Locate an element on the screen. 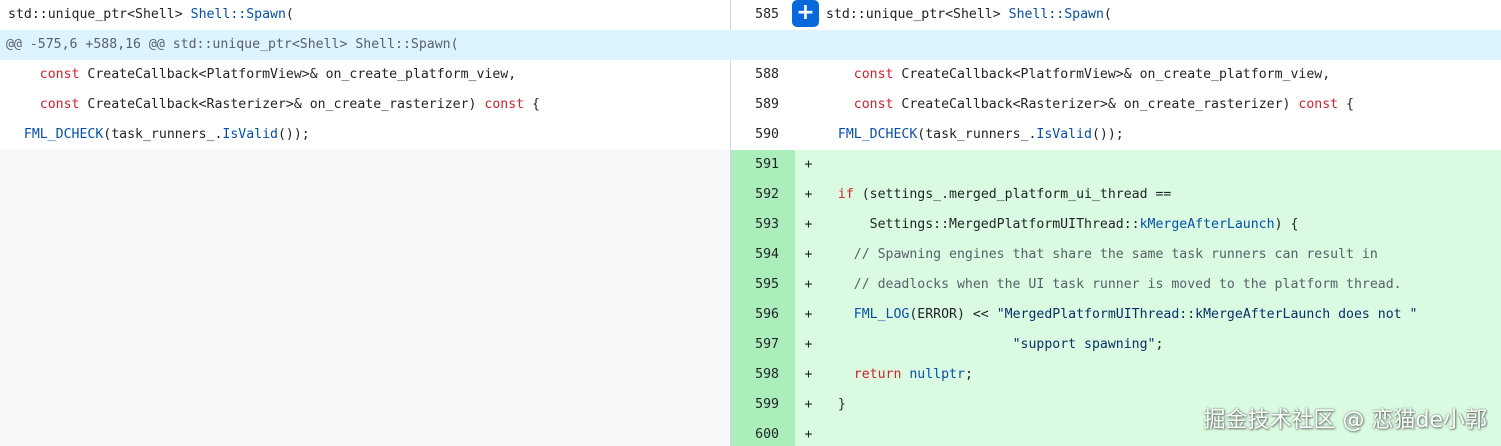 This screenshot has width=1501, height=446. right-code-line: 597 + "support spawning"; is located at coordinates (1116, 345).